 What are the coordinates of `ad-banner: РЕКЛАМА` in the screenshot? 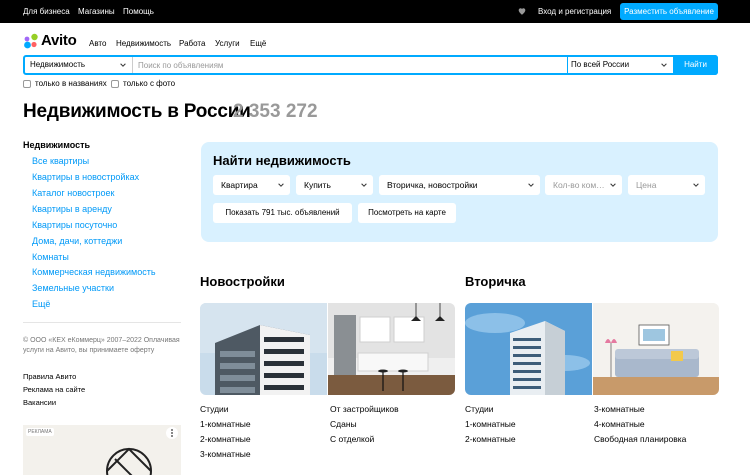 It's located at (102, 450).